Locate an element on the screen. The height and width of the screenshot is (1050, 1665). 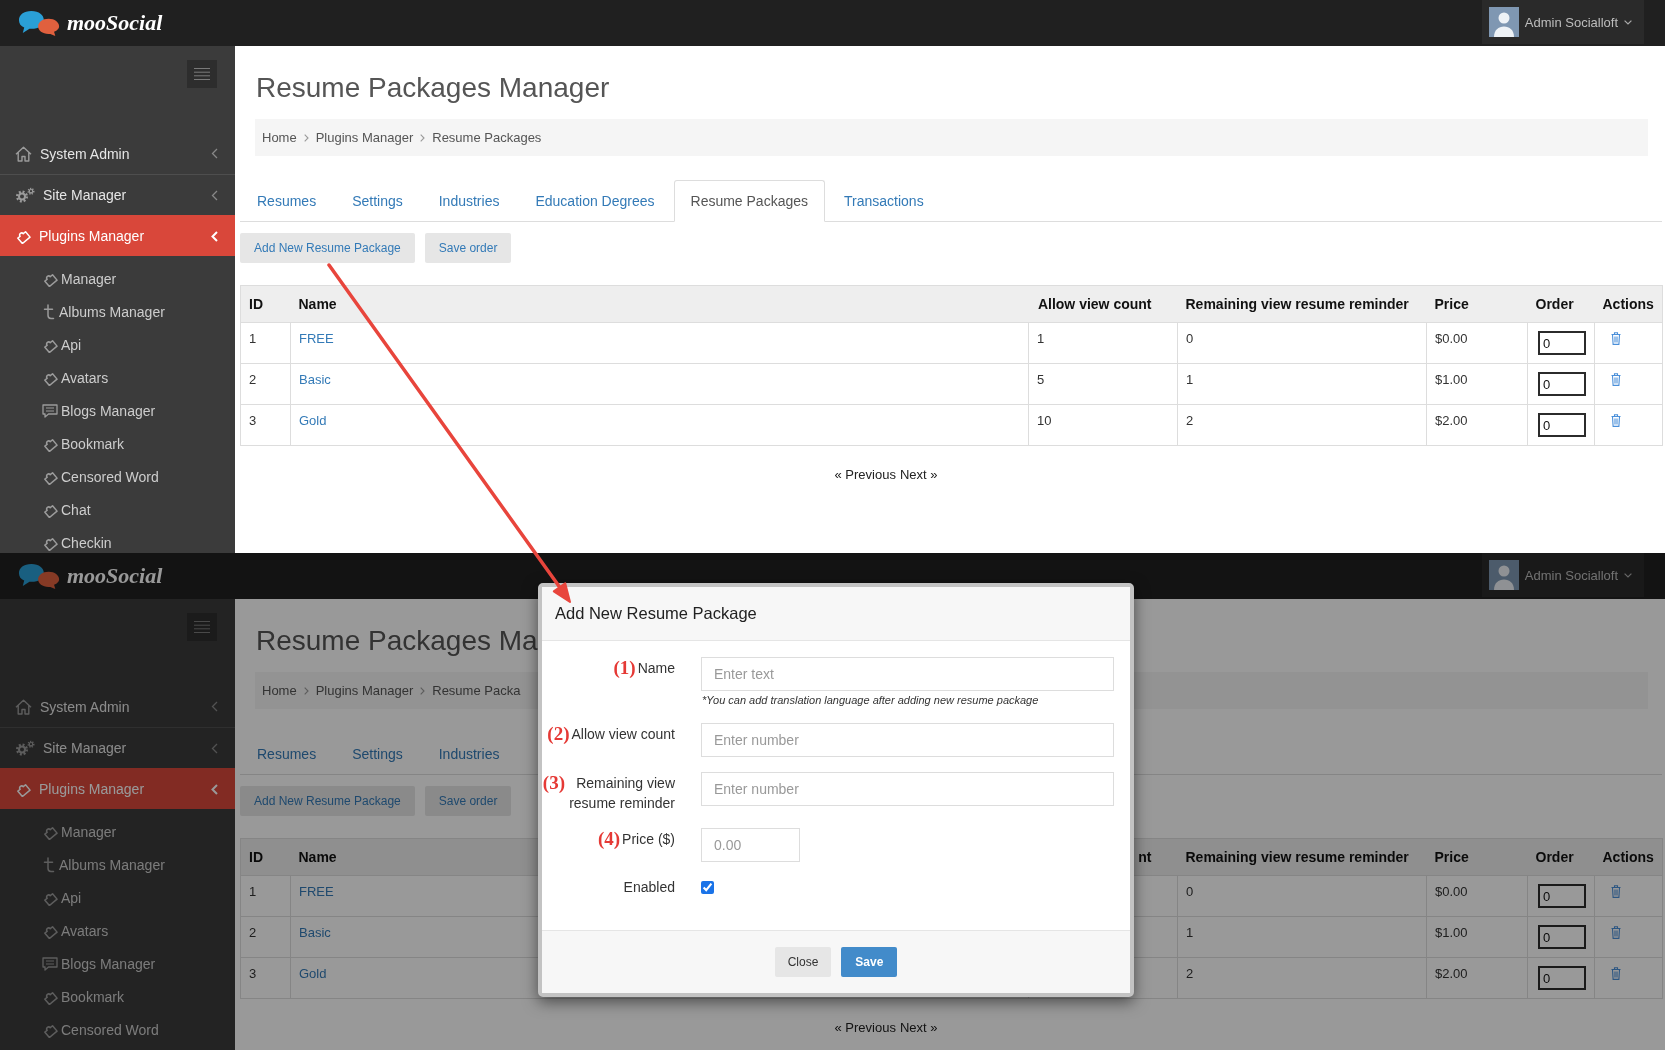
page-title: Resume Packages Manager is located at coordinates (433, 88).